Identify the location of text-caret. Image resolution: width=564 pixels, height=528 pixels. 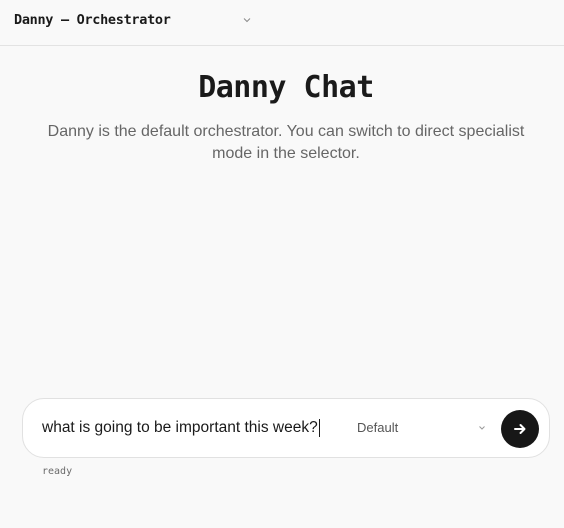
(319, 428).